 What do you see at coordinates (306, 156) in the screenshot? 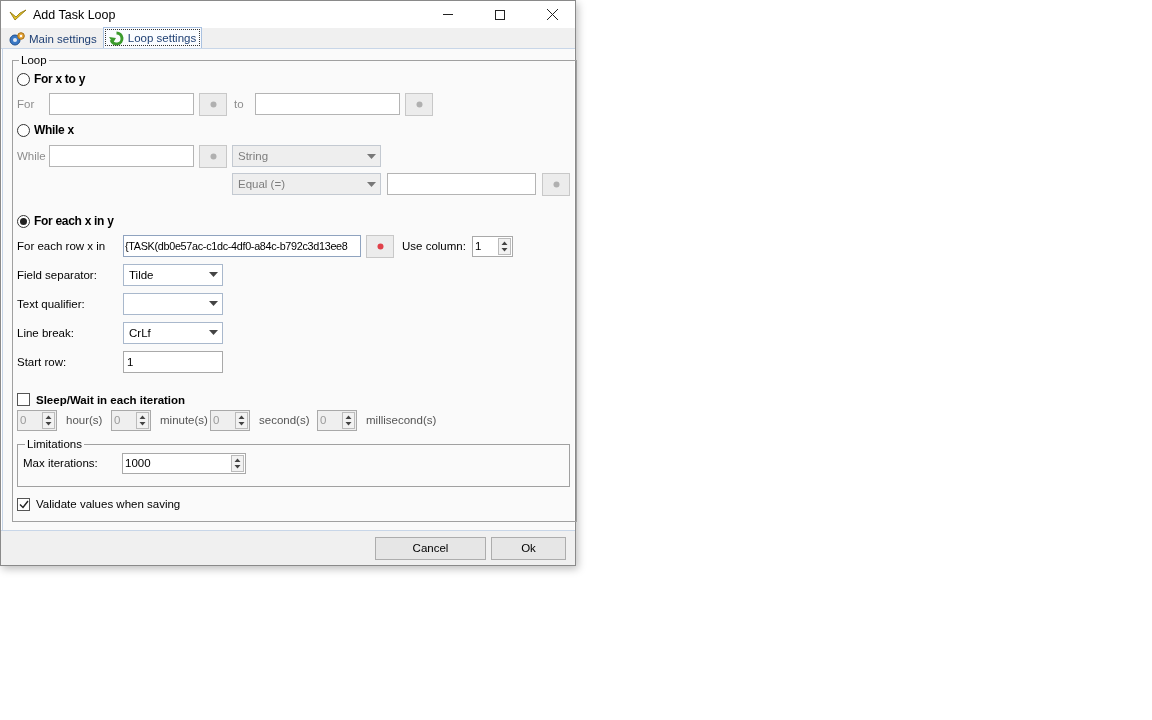
I see `dropdown: String` at bounding box center [306, 156].